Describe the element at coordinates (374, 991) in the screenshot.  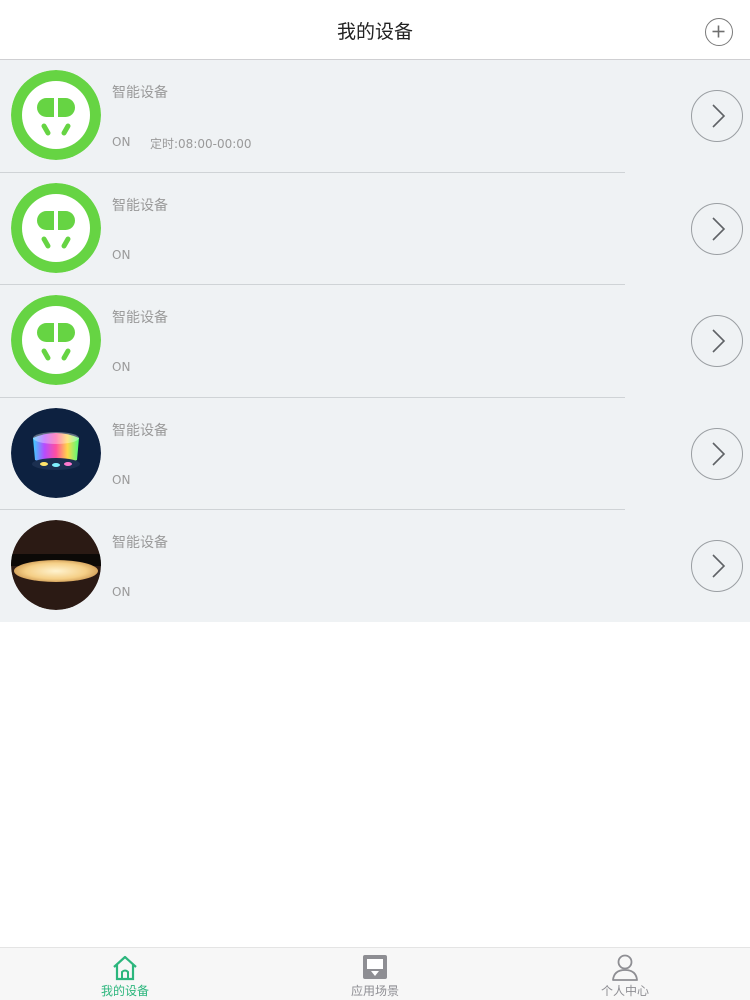
I see `tab-label: 应用场景` at that location.